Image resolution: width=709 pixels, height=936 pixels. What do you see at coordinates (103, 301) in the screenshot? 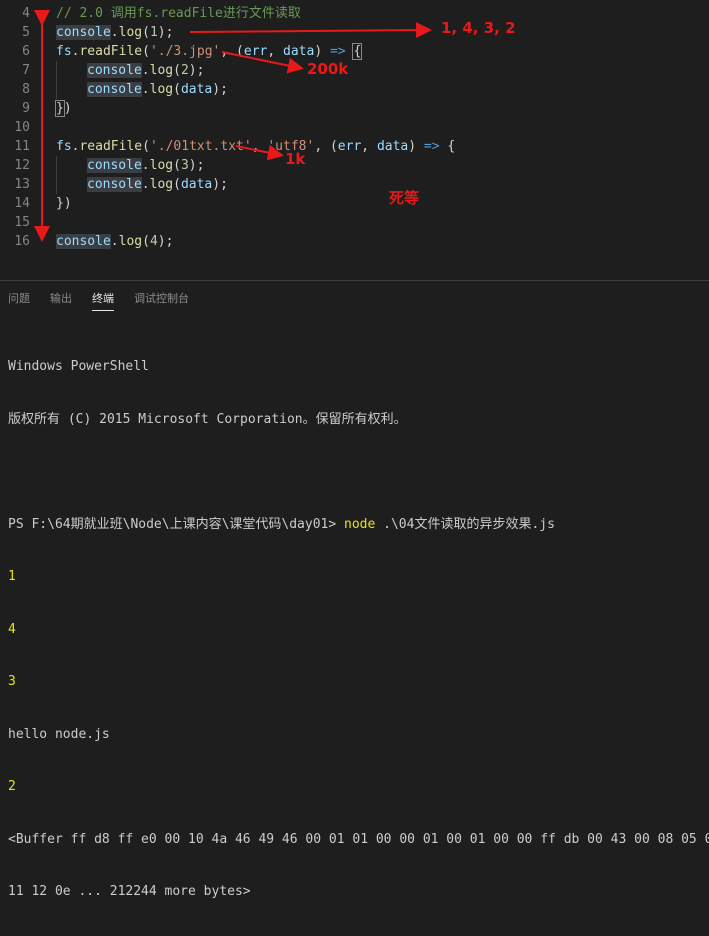
I see `tab-terminal: 终端` at bounding box center [103, 301].